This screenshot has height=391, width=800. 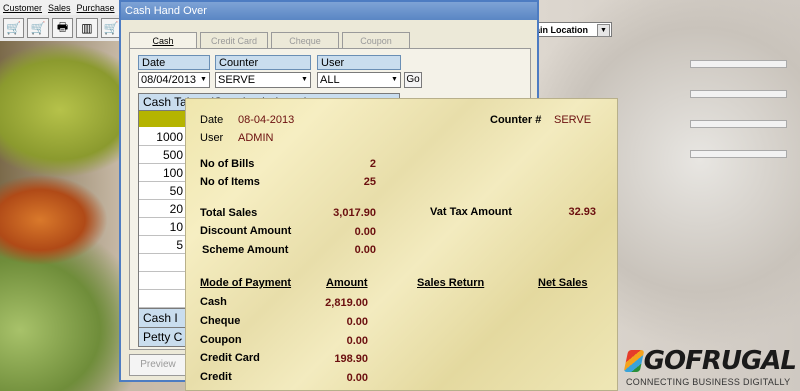 I want to click on payment-mode: Coupon, so click(x=221, y=340).